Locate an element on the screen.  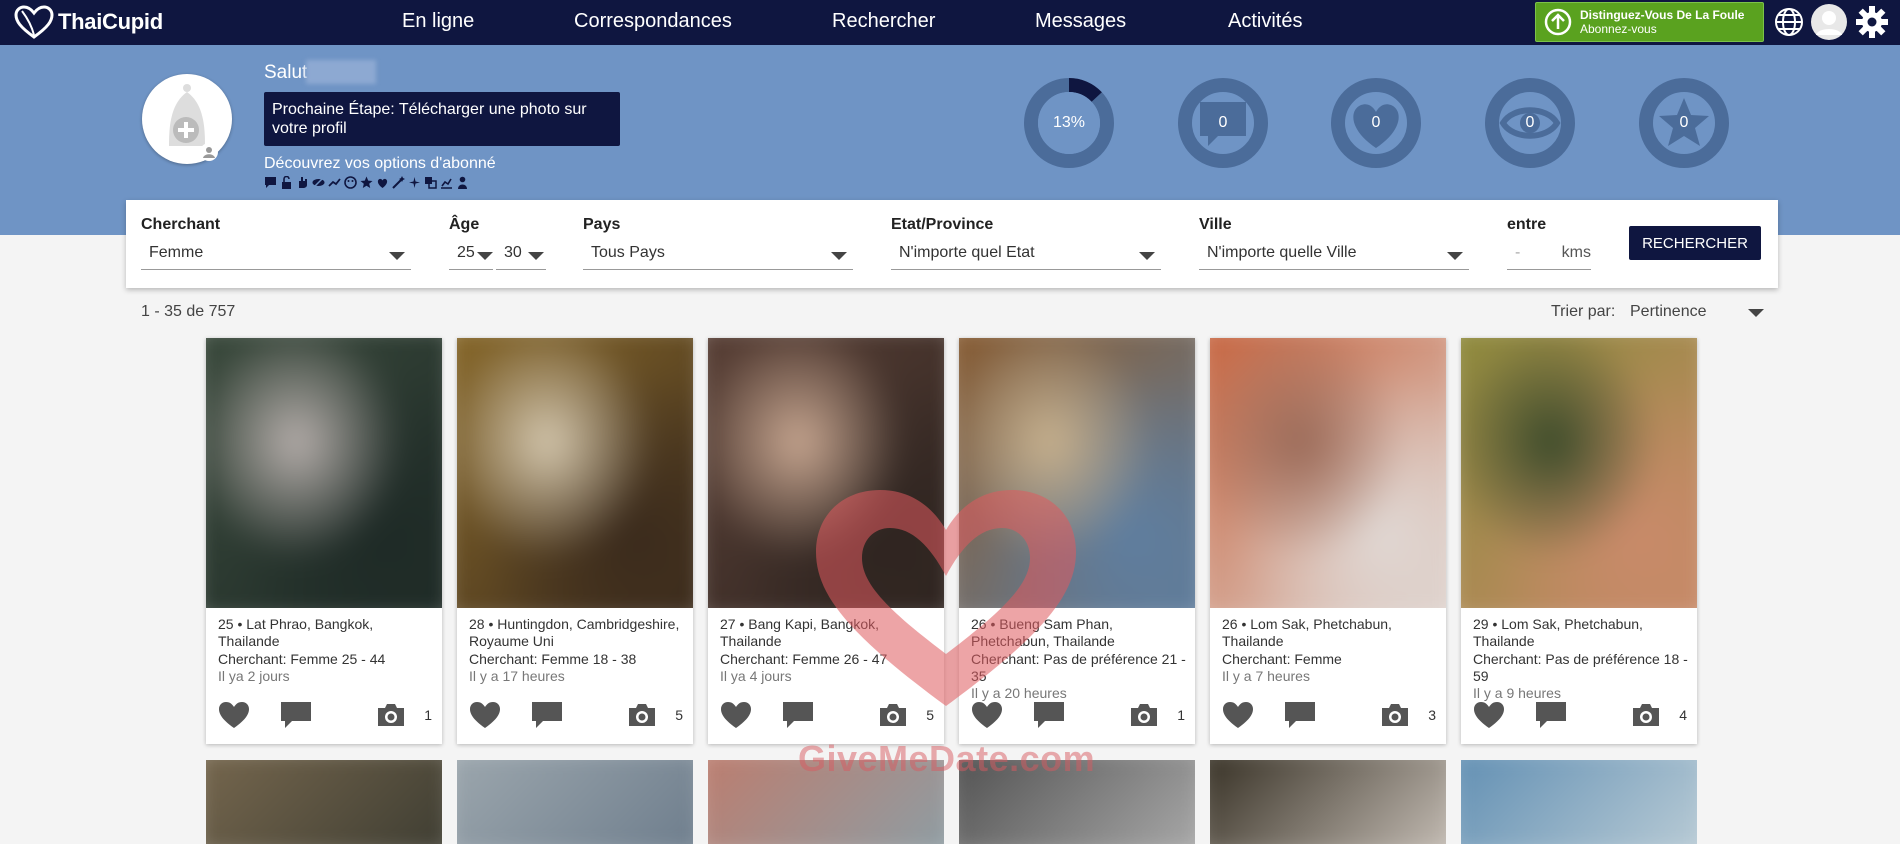
upgrade-button: Distinguez-Vous De La Foule Abonnez-vous is located at coordinates (1649, 22).